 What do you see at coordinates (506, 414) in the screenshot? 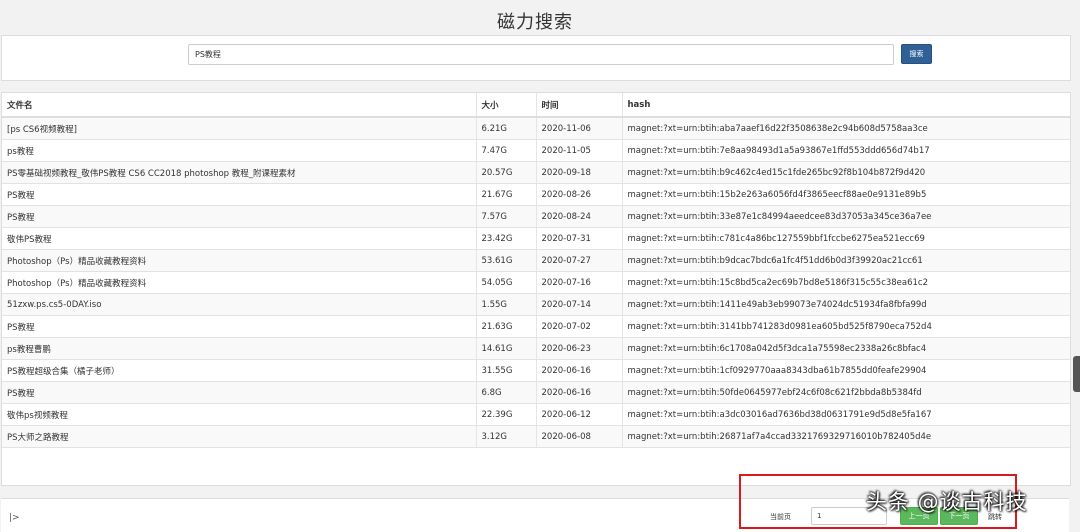
I see `cell-size: 22.39G` at bounding box center [506, 414].